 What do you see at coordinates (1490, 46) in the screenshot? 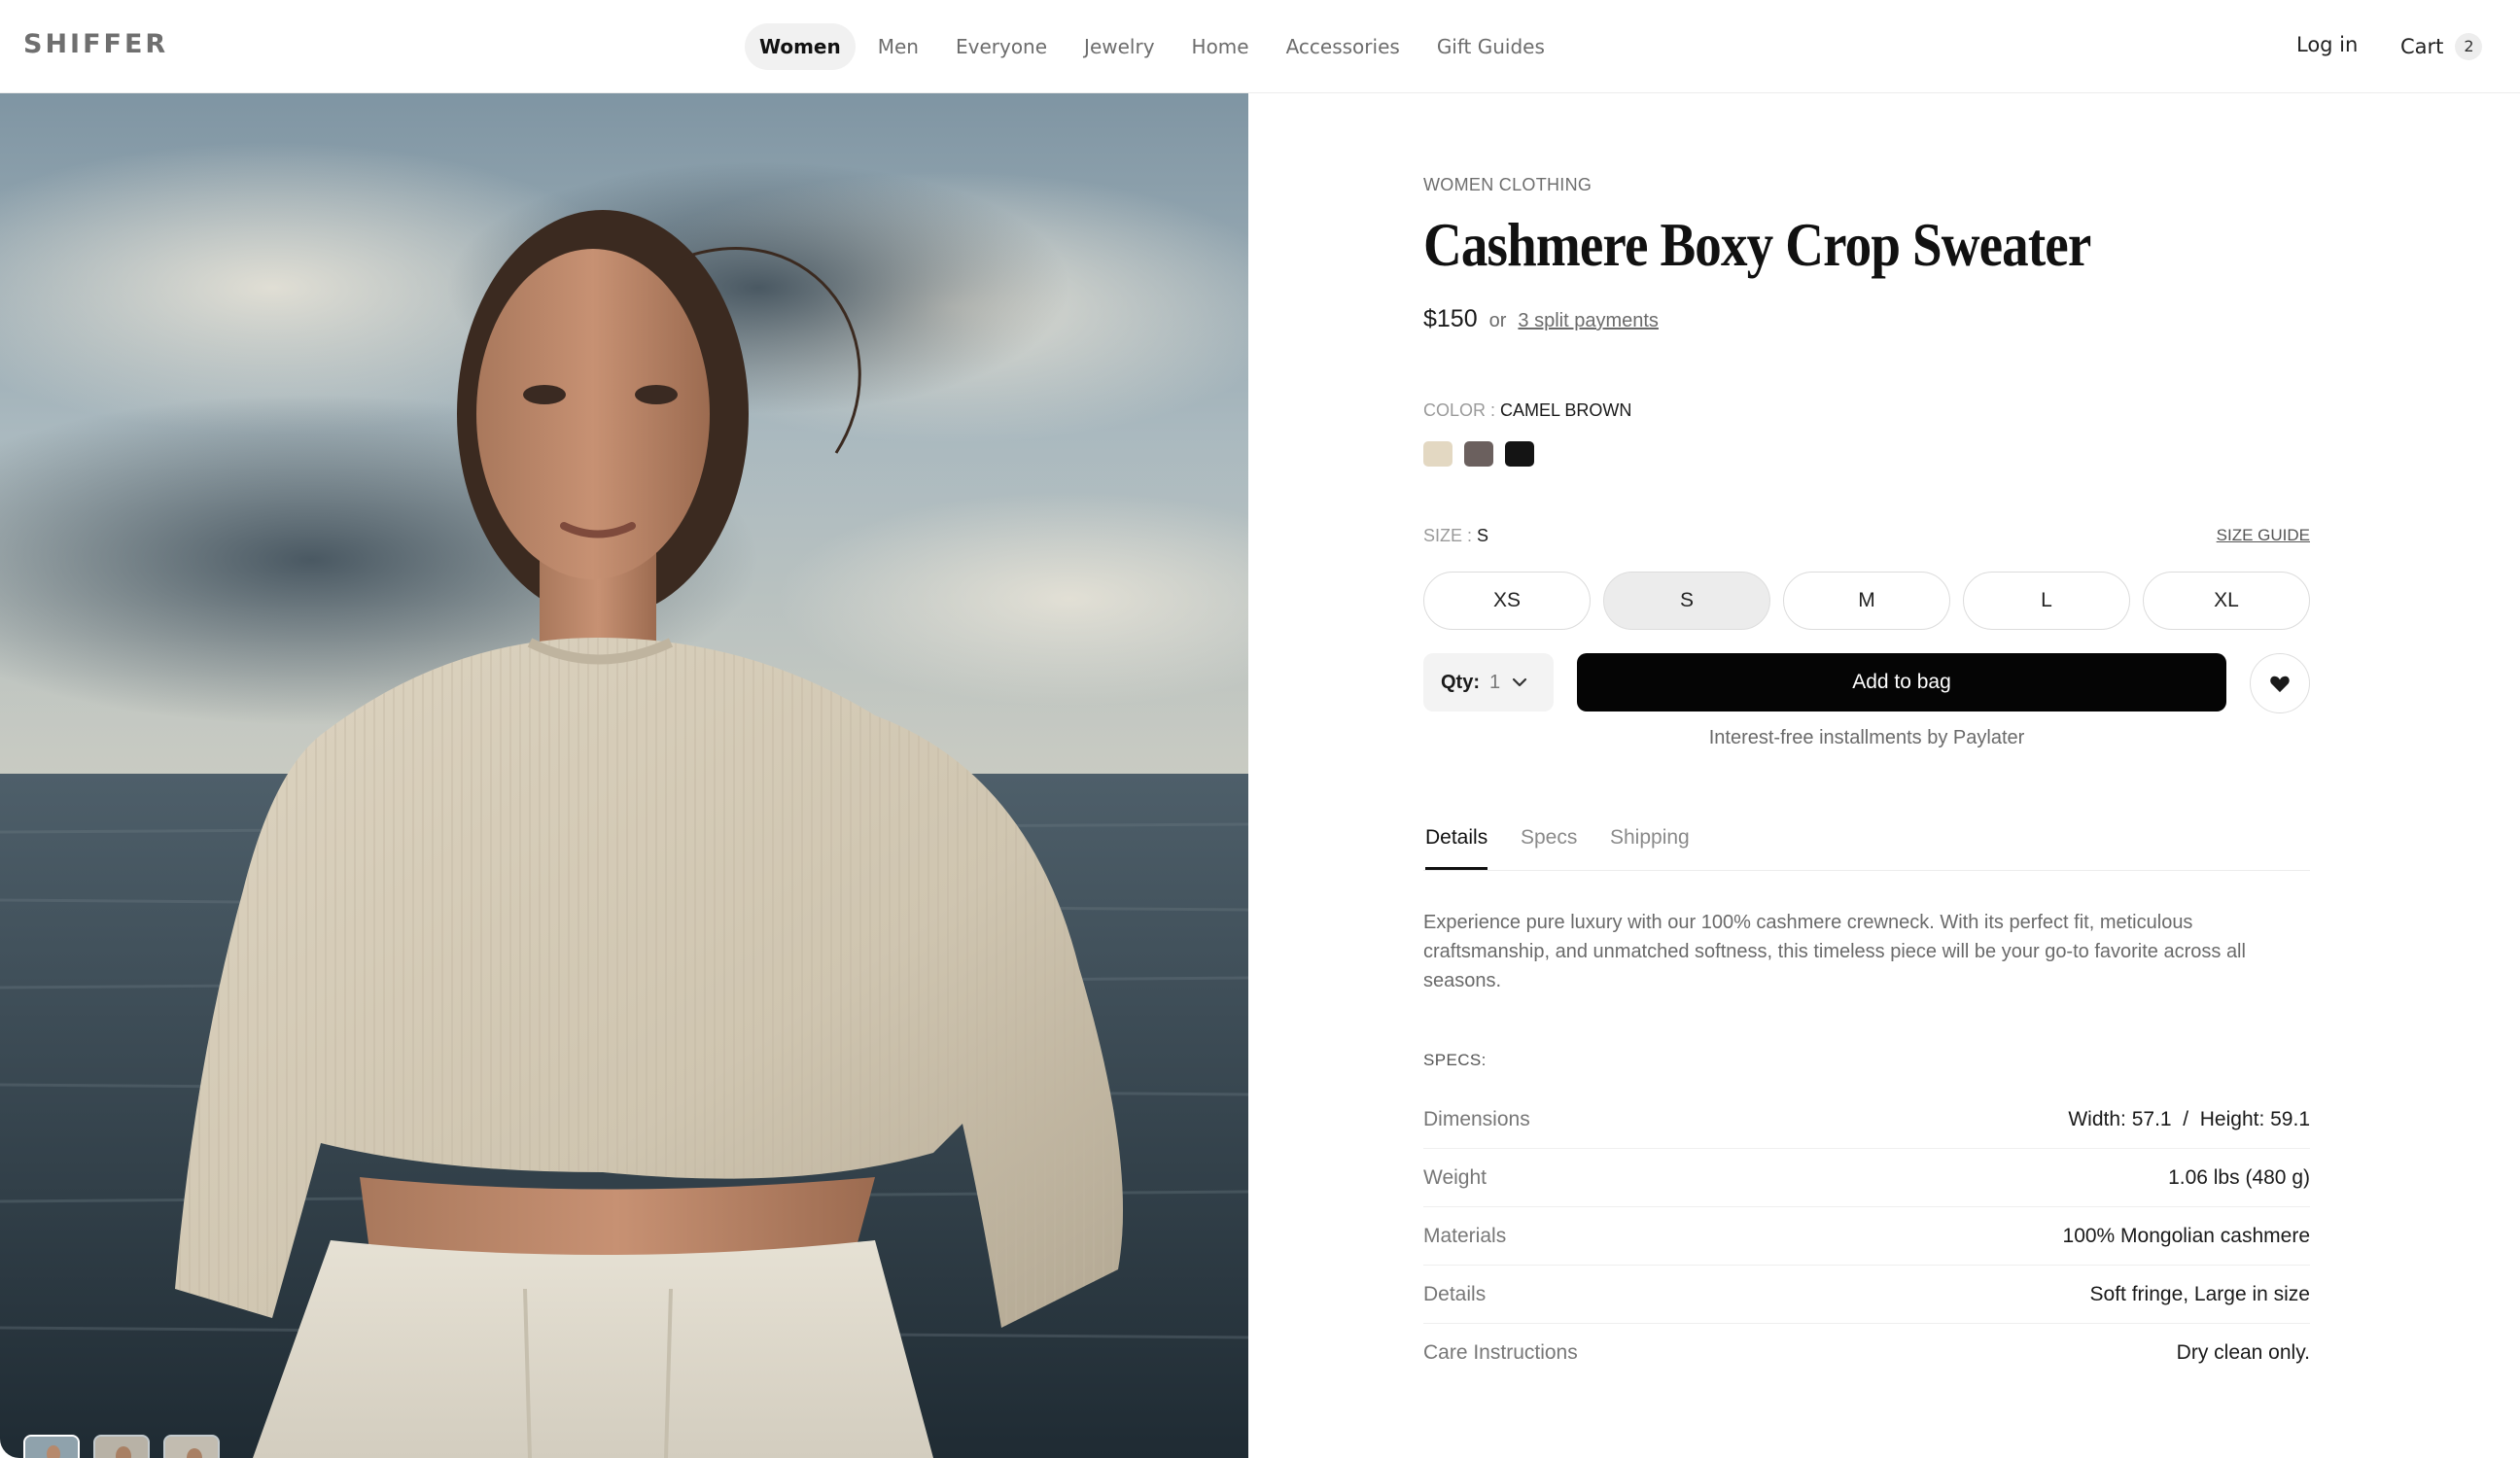
I see `nav-item-gift-guides: Gift Guides` at bounding box center [1490, 46].